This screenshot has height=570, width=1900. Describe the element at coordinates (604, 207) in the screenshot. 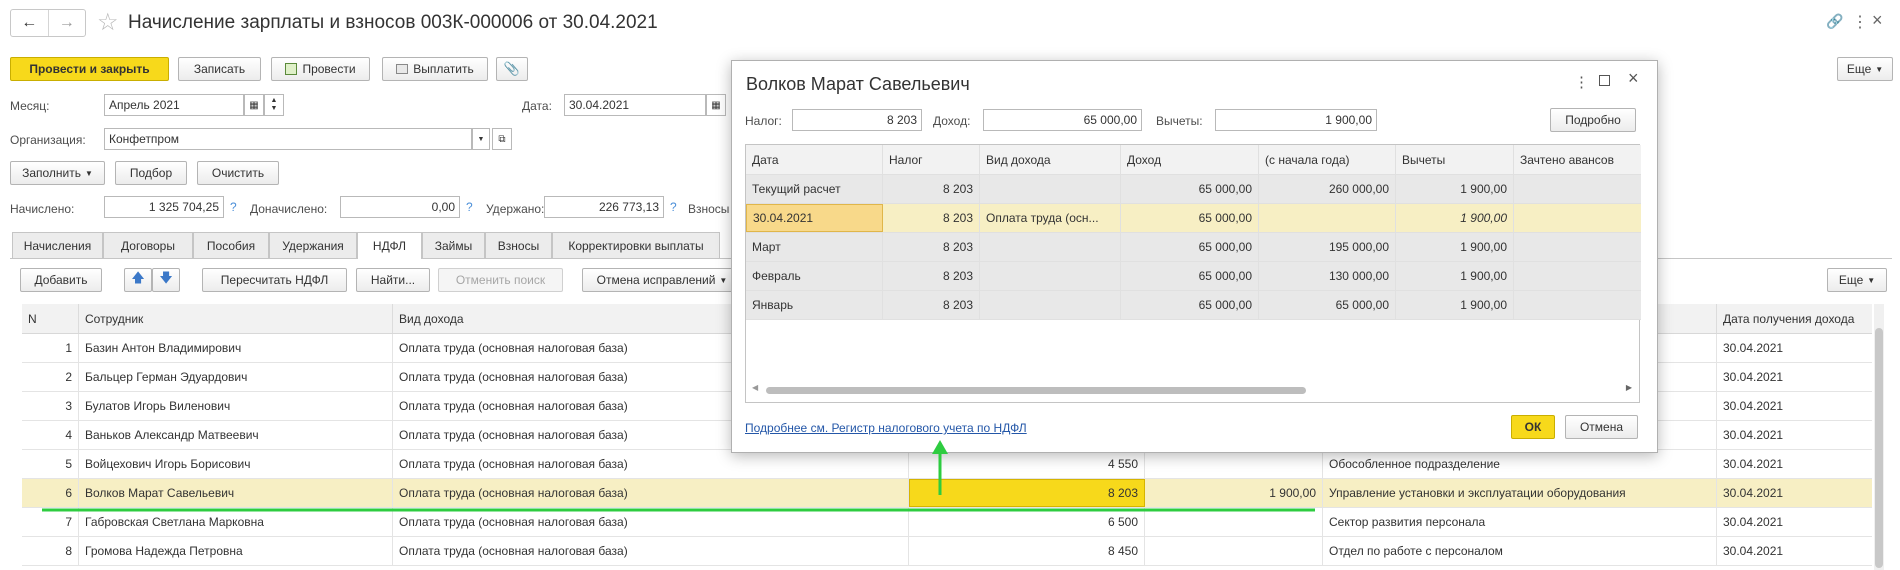

I see `withheld-field: 226 773,13` at that location.